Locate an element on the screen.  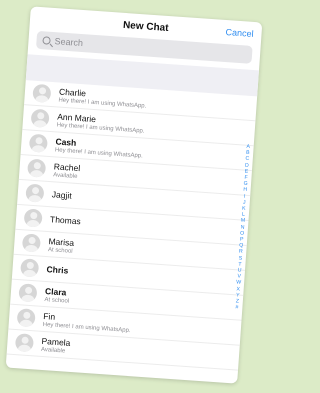
contact-text: Rachel Available is located at coordinates (67, 170).